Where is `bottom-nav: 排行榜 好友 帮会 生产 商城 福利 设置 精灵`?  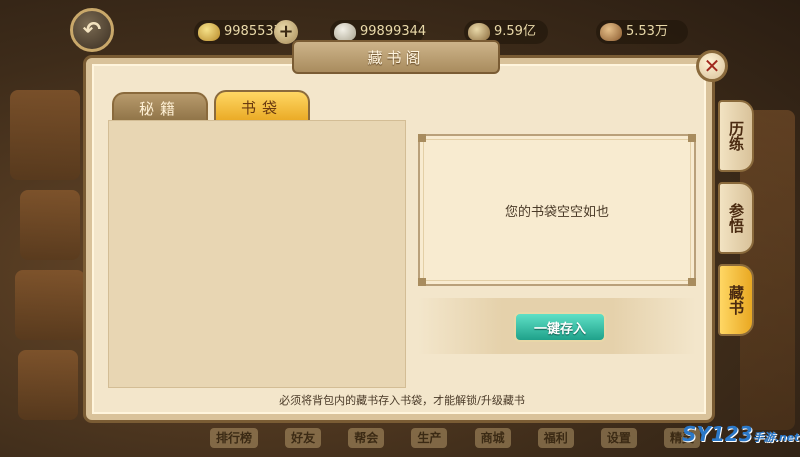
bottom-nav: 排行榜 好友 帮会 生产 商城 福利 设置 精灵 is located at coordinates (455, 438).